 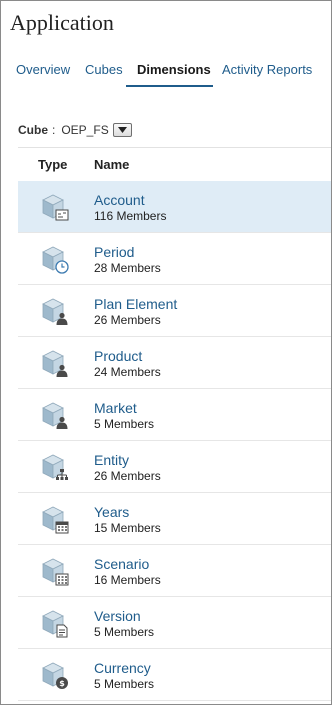 I want to click on dimension-name-link: Market, so click(x=115, y=408).